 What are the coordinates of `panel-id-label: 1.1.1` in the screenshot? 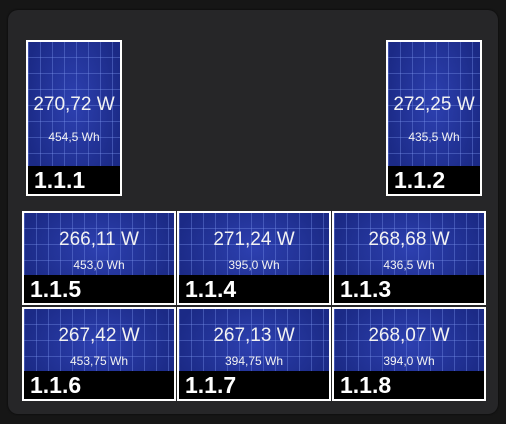 It's located at (74, 180).